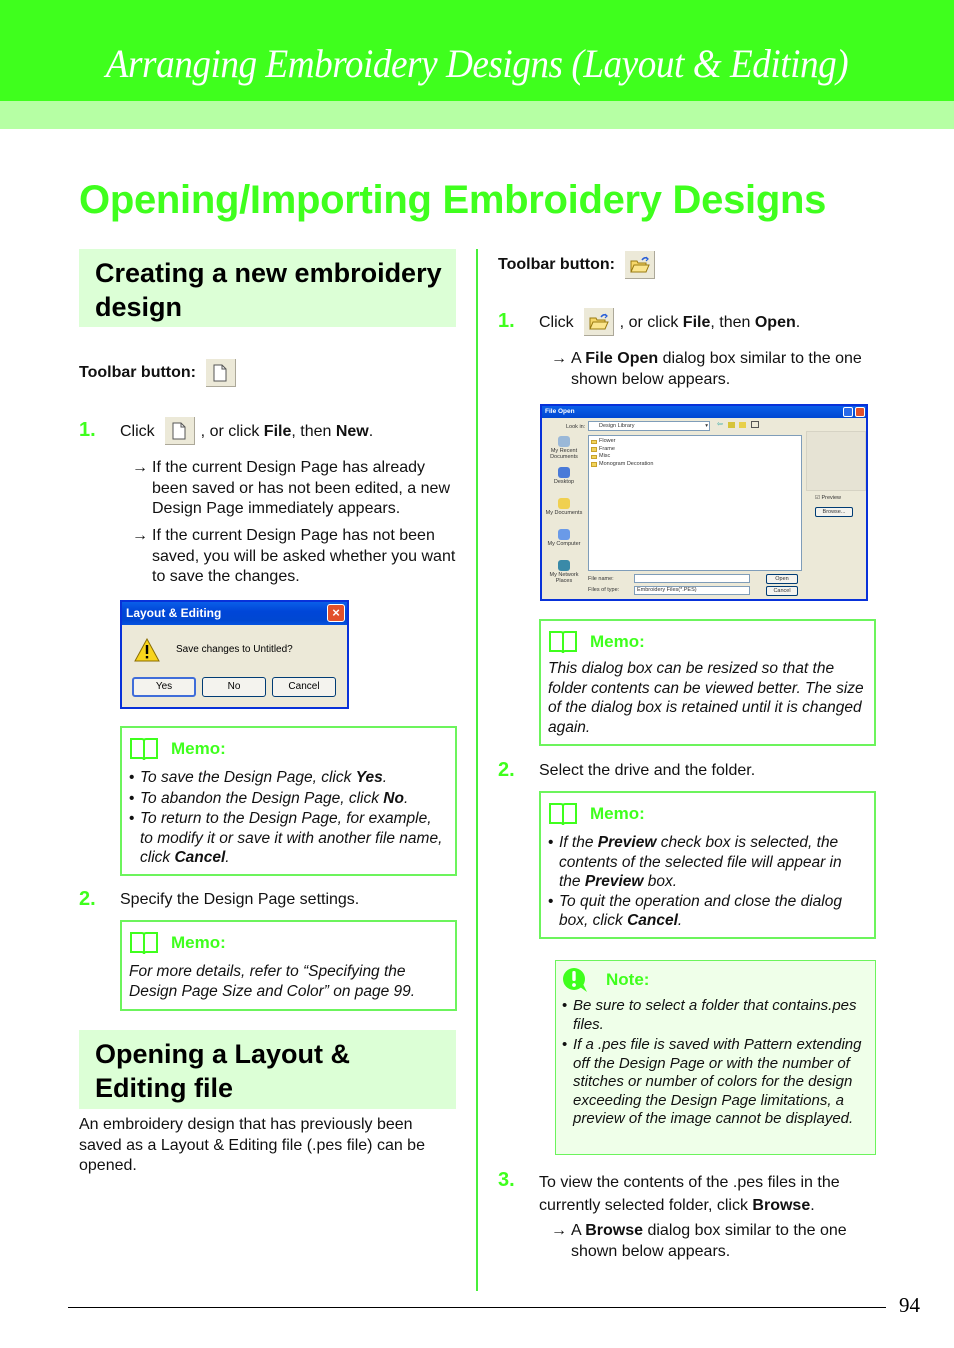 The height and width of the screenshot is (1348, 954). I want to click on page-number: 94, so click(909, 1305).